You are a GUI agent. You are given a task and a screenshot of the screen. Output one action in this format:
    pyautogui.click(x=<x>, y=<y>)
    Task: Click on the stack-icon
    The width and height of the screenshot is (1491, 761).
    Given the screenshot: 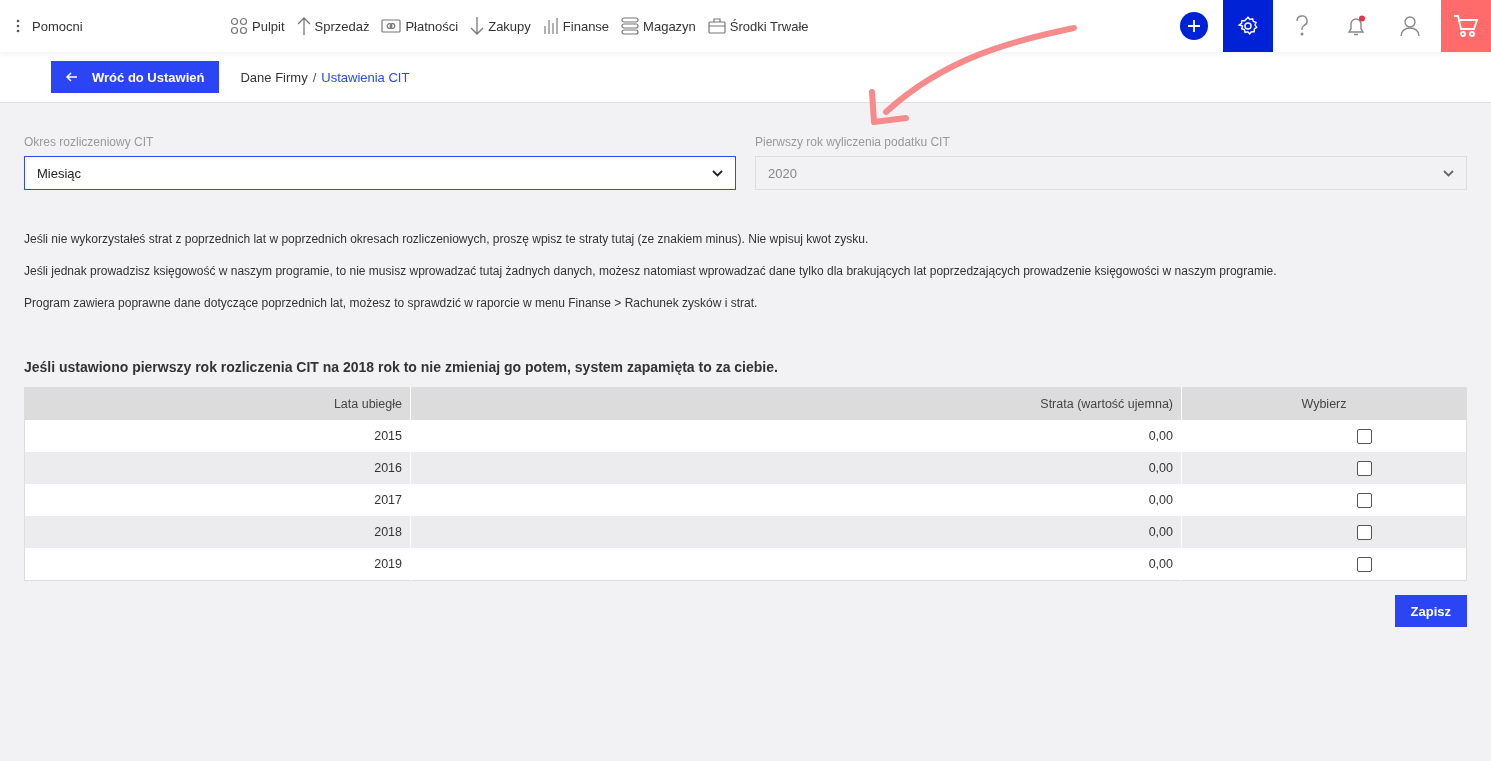 What is the action you would take?
    pyautogui.click(x=630, y=26)
    